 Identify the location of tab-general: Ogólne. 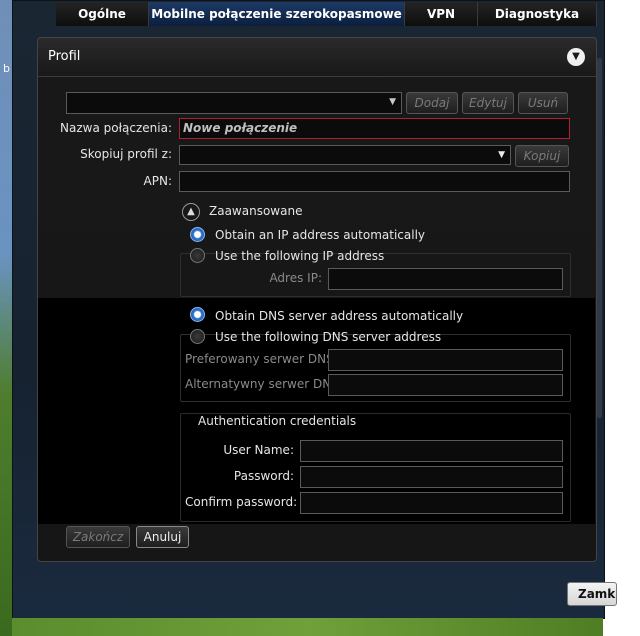
(102, 14).